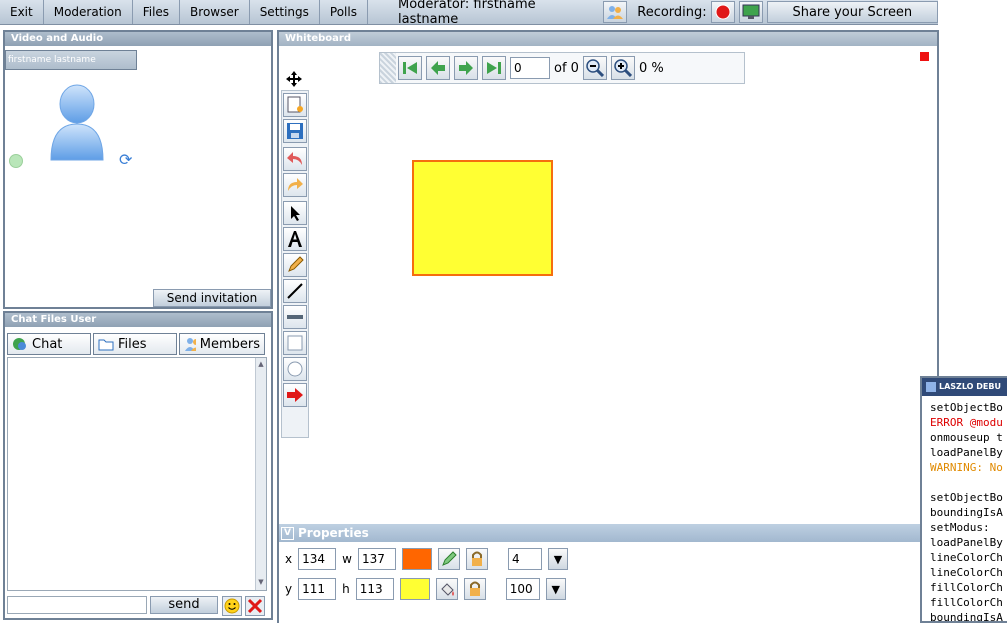 The image size is (1007, 623). I want to click on tab-members: Members, so click(222, 344).